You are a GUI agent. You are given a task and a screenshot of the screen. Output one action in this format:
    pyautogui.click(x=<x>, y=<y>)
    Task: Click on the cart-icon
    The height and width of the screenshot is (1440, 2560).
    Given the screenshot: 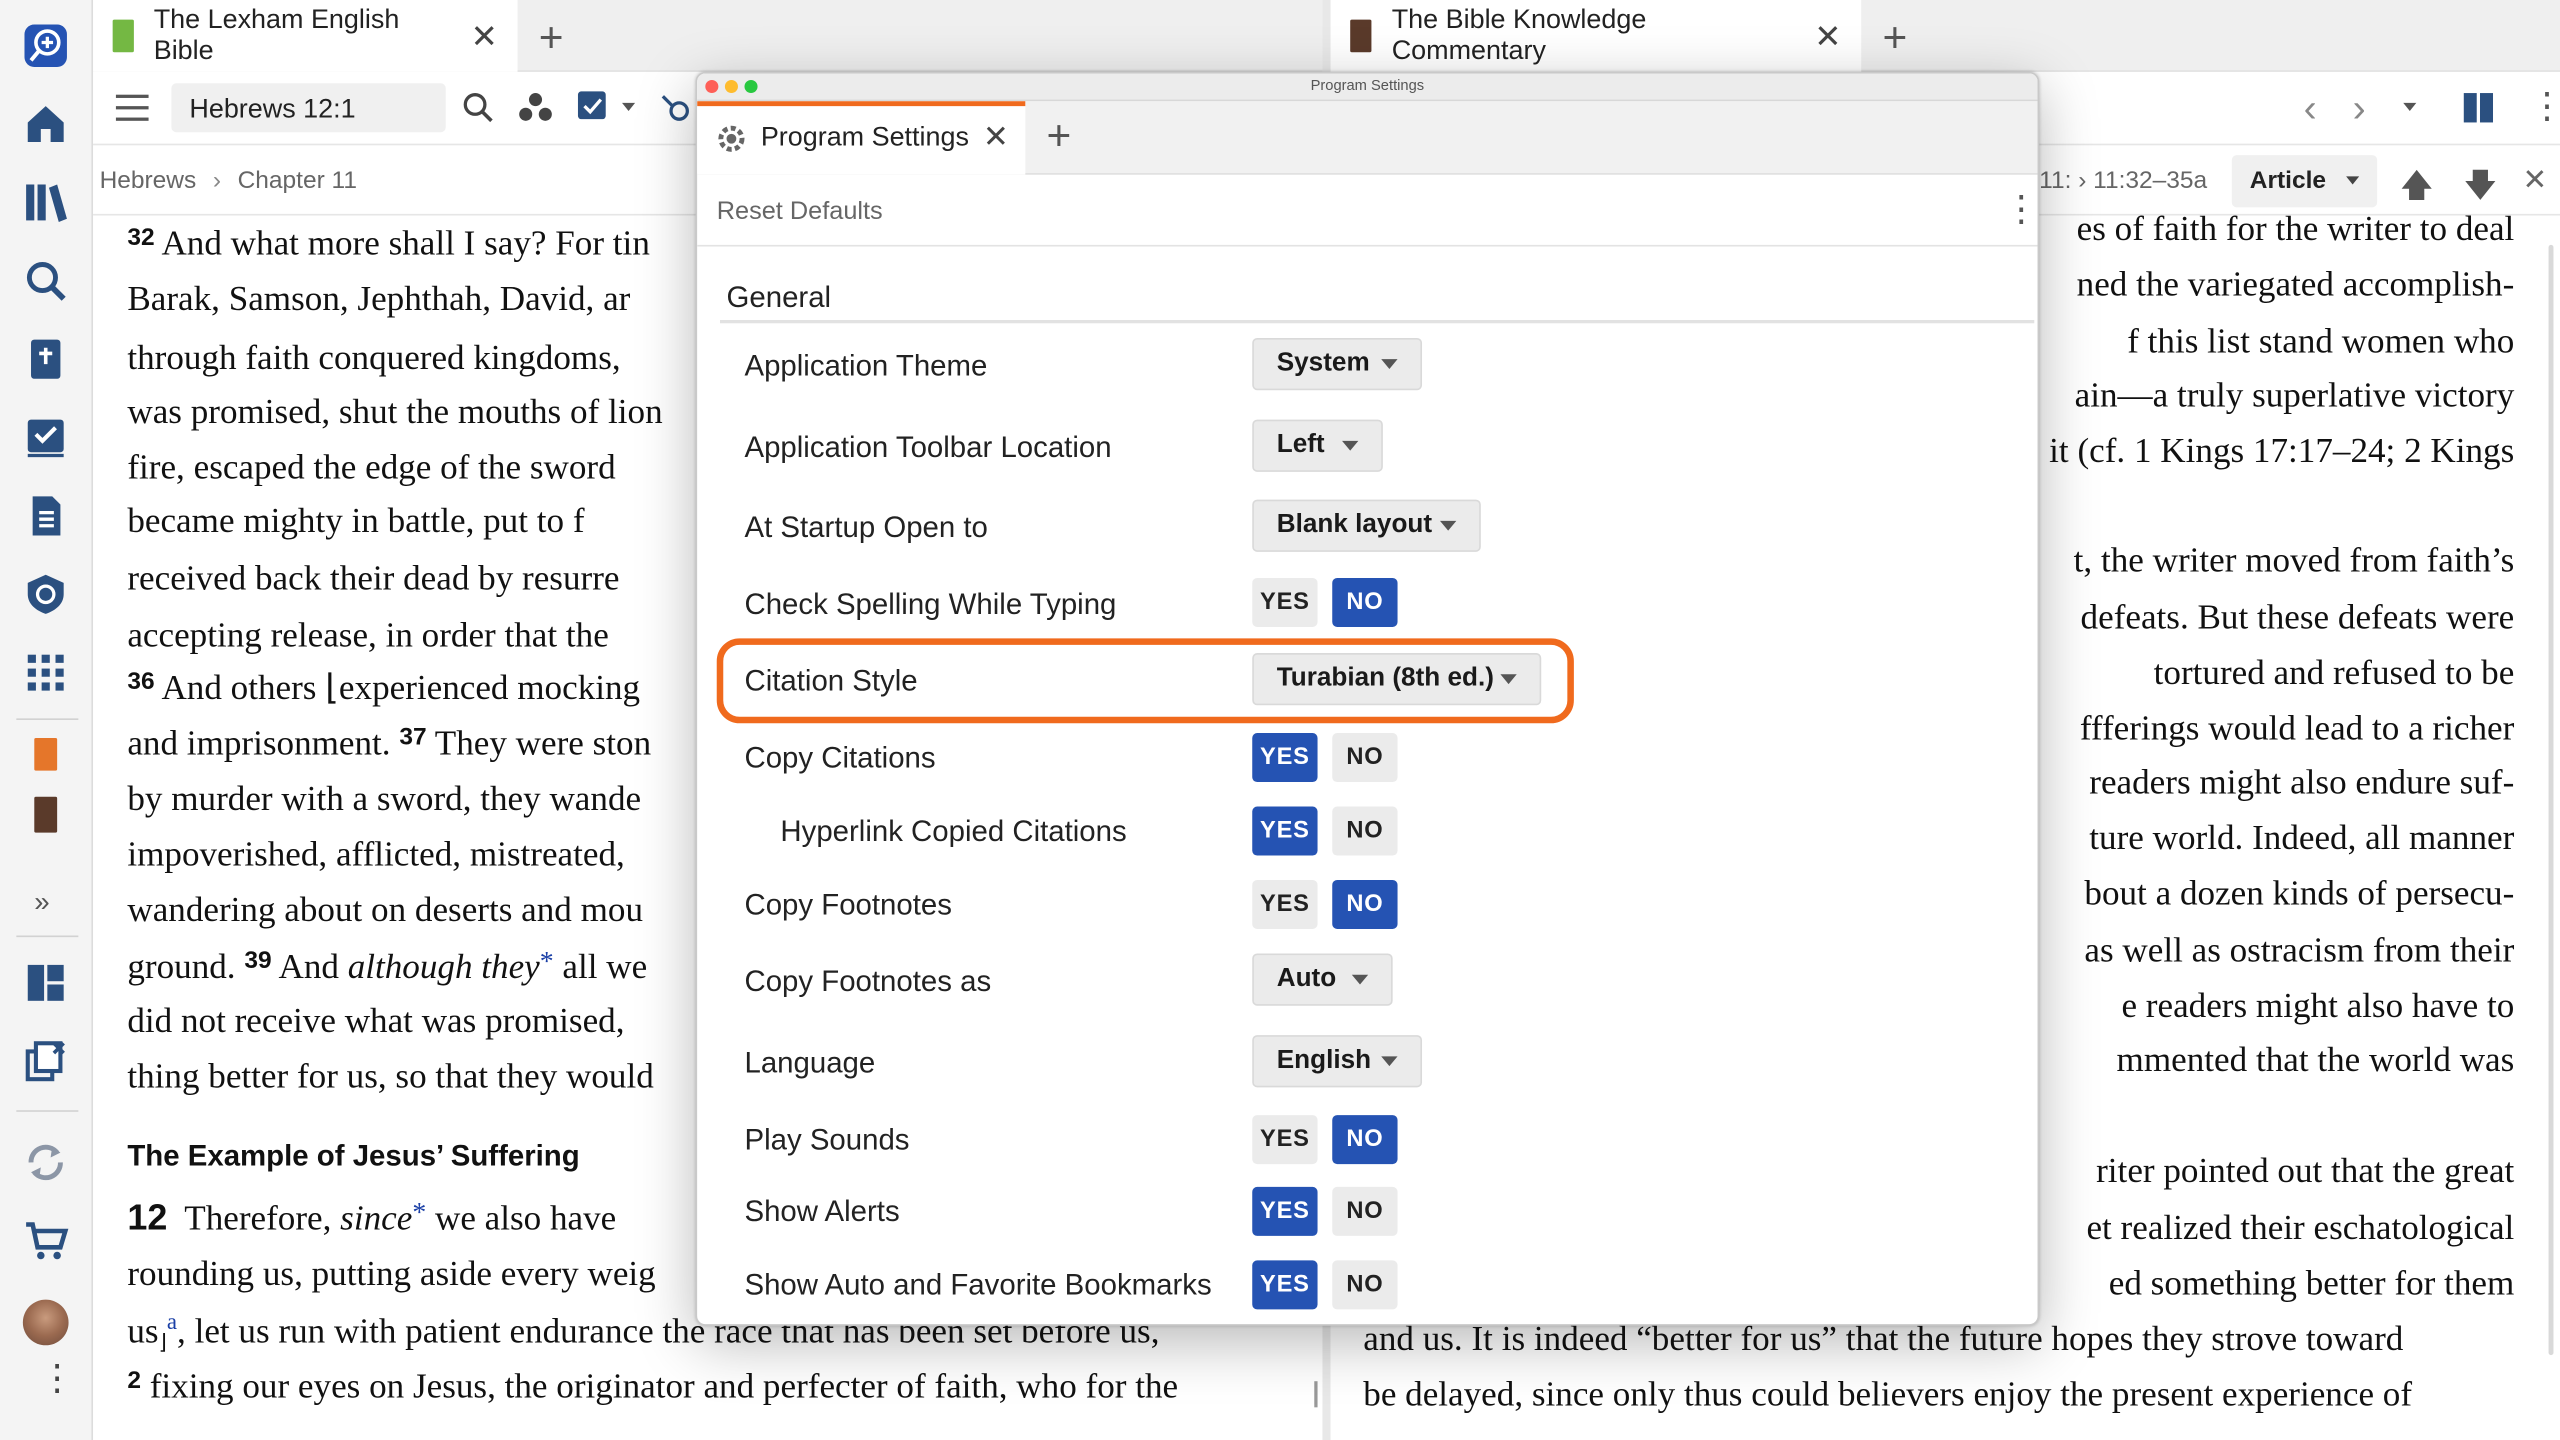 What is the action you would take?
    pyautogui.click(x=46, y=1241)
    